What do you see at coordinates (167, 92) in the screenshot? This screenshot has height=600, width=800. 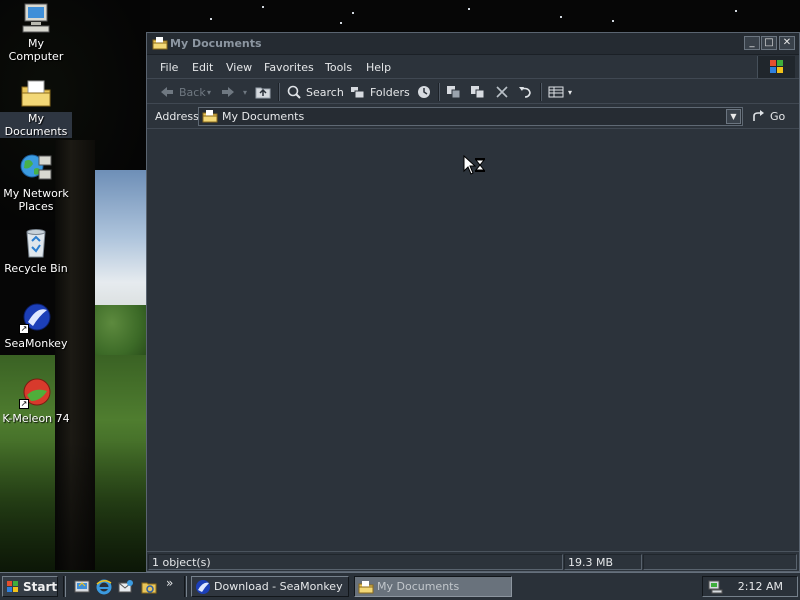 I see `back-arrow-icon` at bounding box center [167, 92].